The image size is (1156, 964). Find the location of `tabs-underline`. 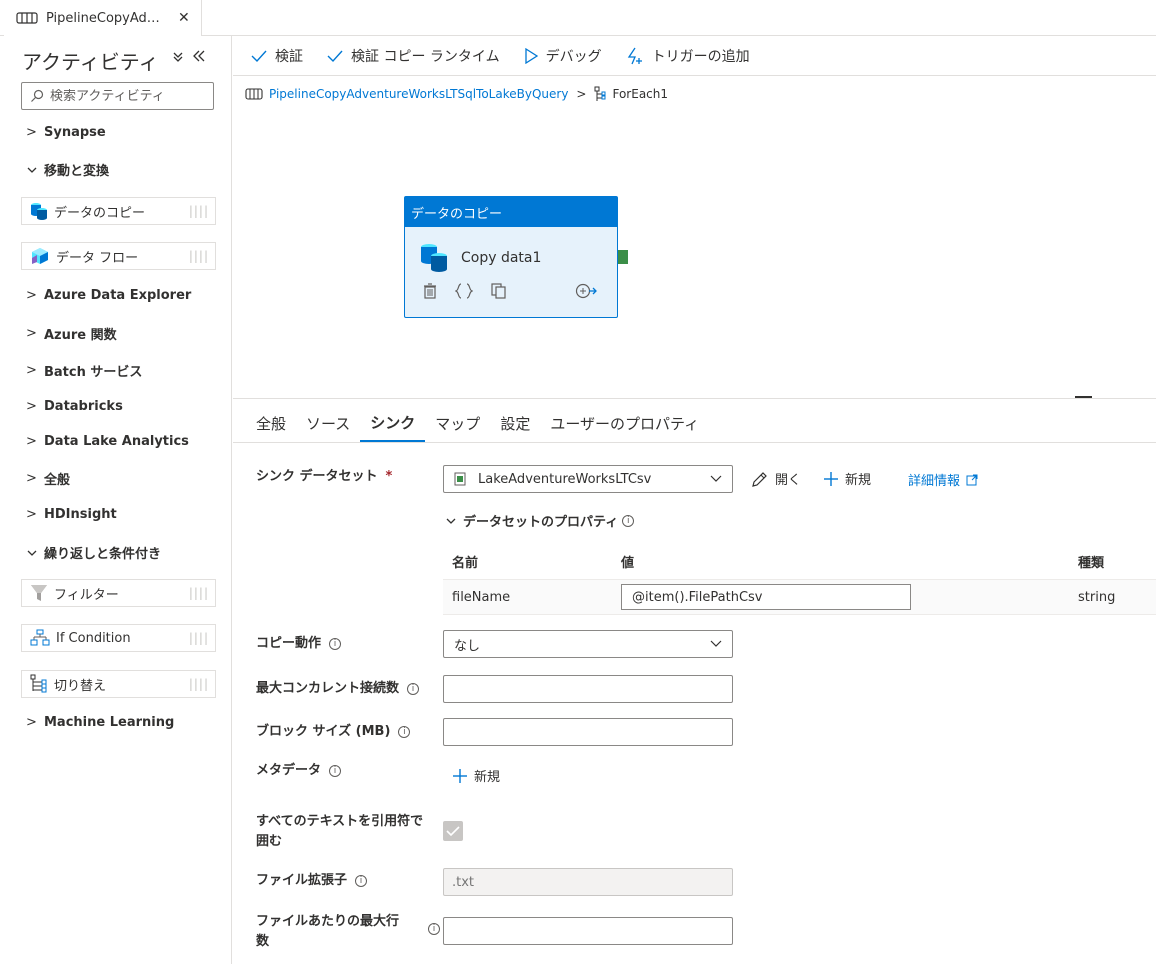

tabs-underline is located at coordinates (694, 442).